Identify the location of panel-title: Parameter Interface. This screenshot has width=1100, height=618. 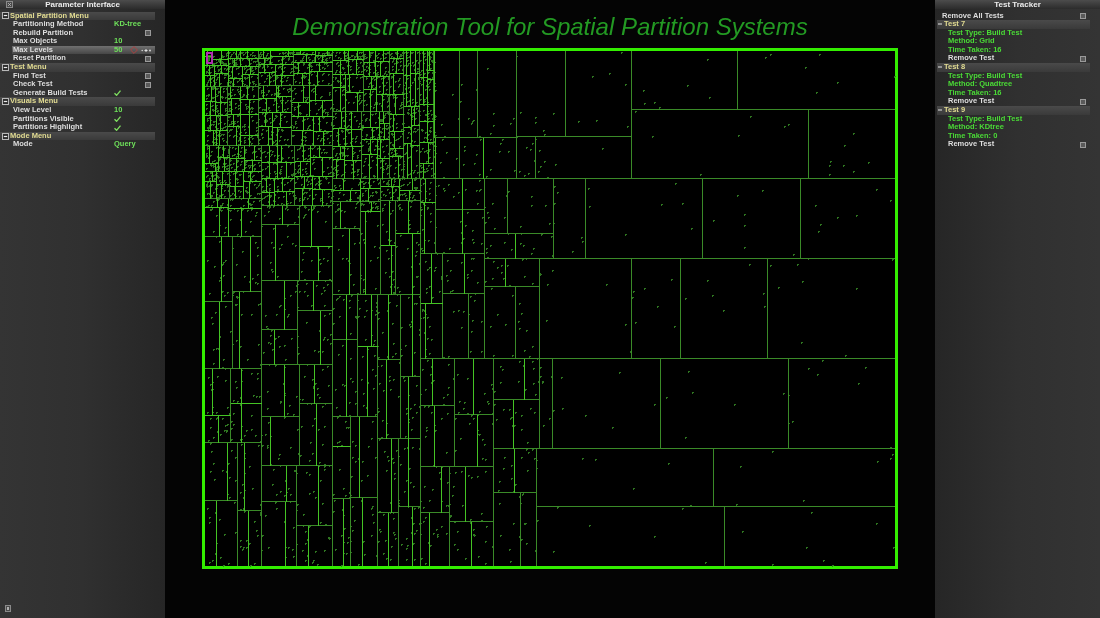
(82, 4).